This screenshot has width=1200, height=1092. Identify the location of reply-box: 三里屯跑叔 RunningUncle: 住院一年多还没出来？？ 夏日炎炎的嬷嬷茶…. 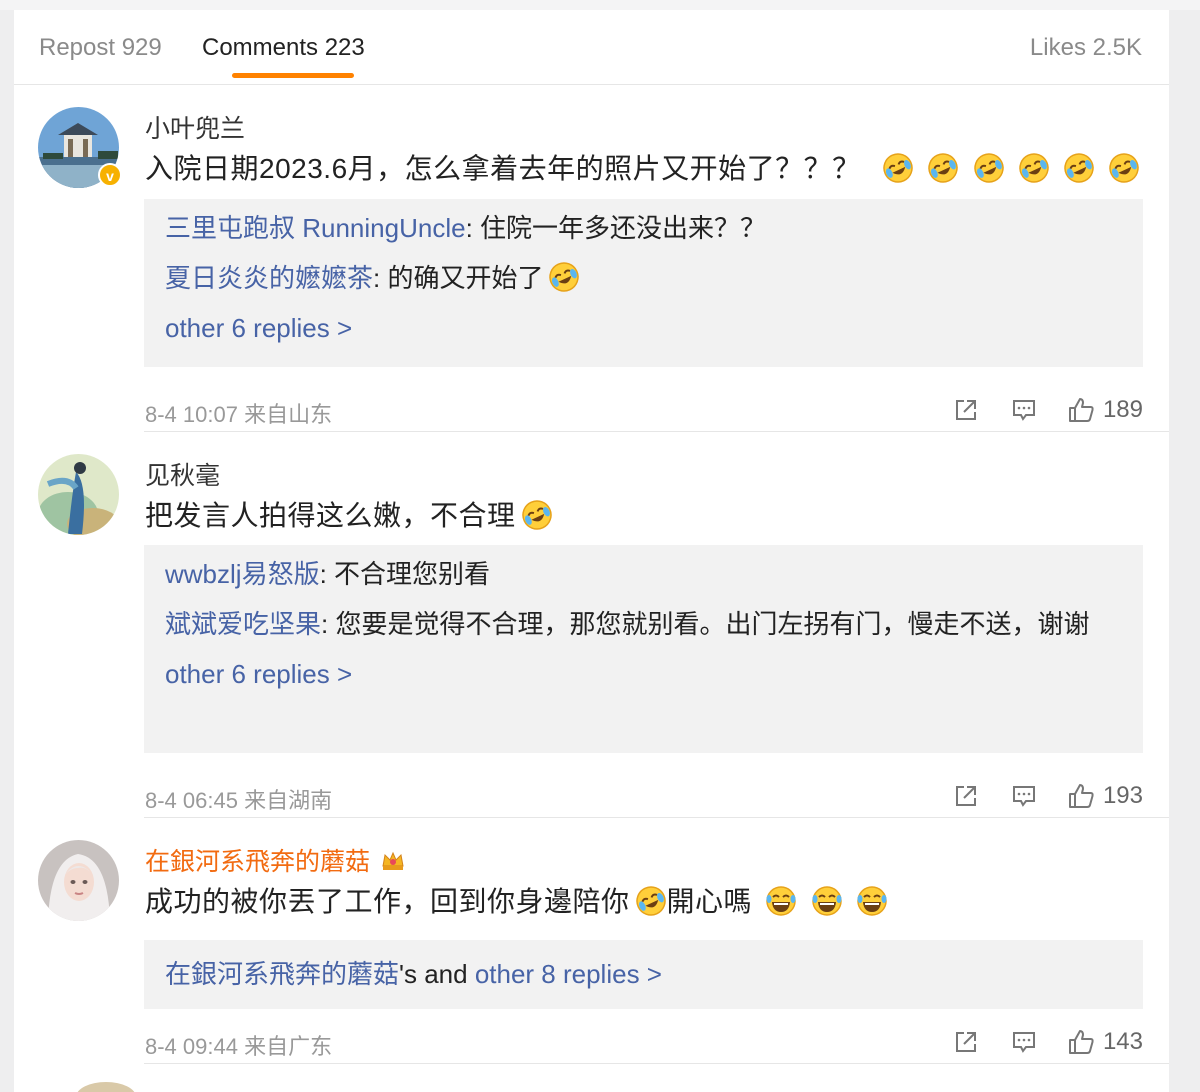
(643, 283).